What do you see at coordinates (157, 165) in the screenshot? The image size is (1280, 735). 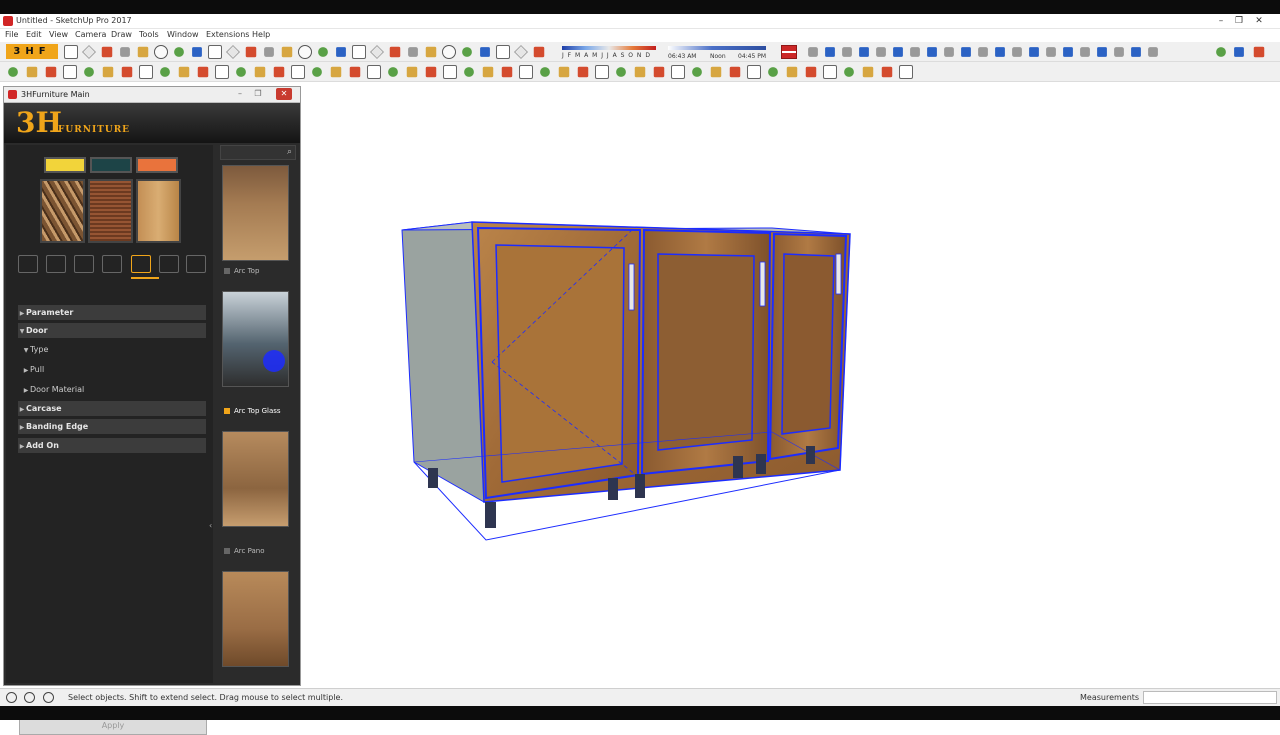 I see `color-swatch-orange` at bounding box center [157, 165].